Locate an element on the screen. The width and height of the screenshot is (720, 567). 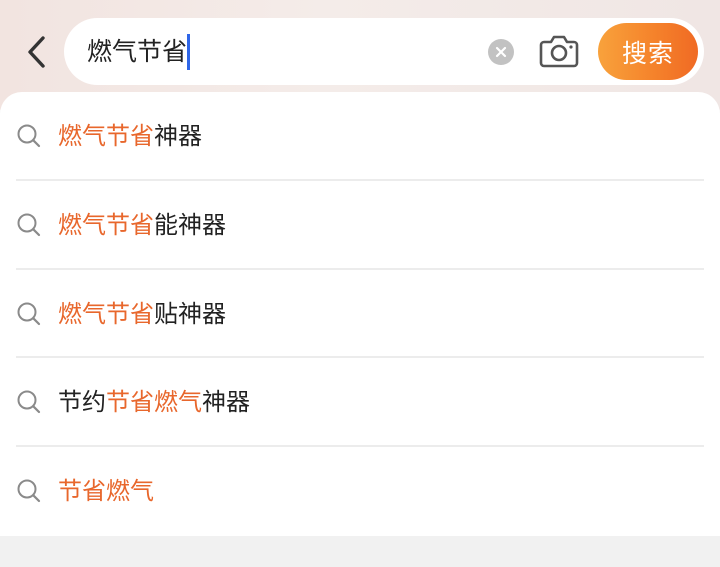
suggestion-text: 燃气节省贴神器 is located at coordinates (142, 314).